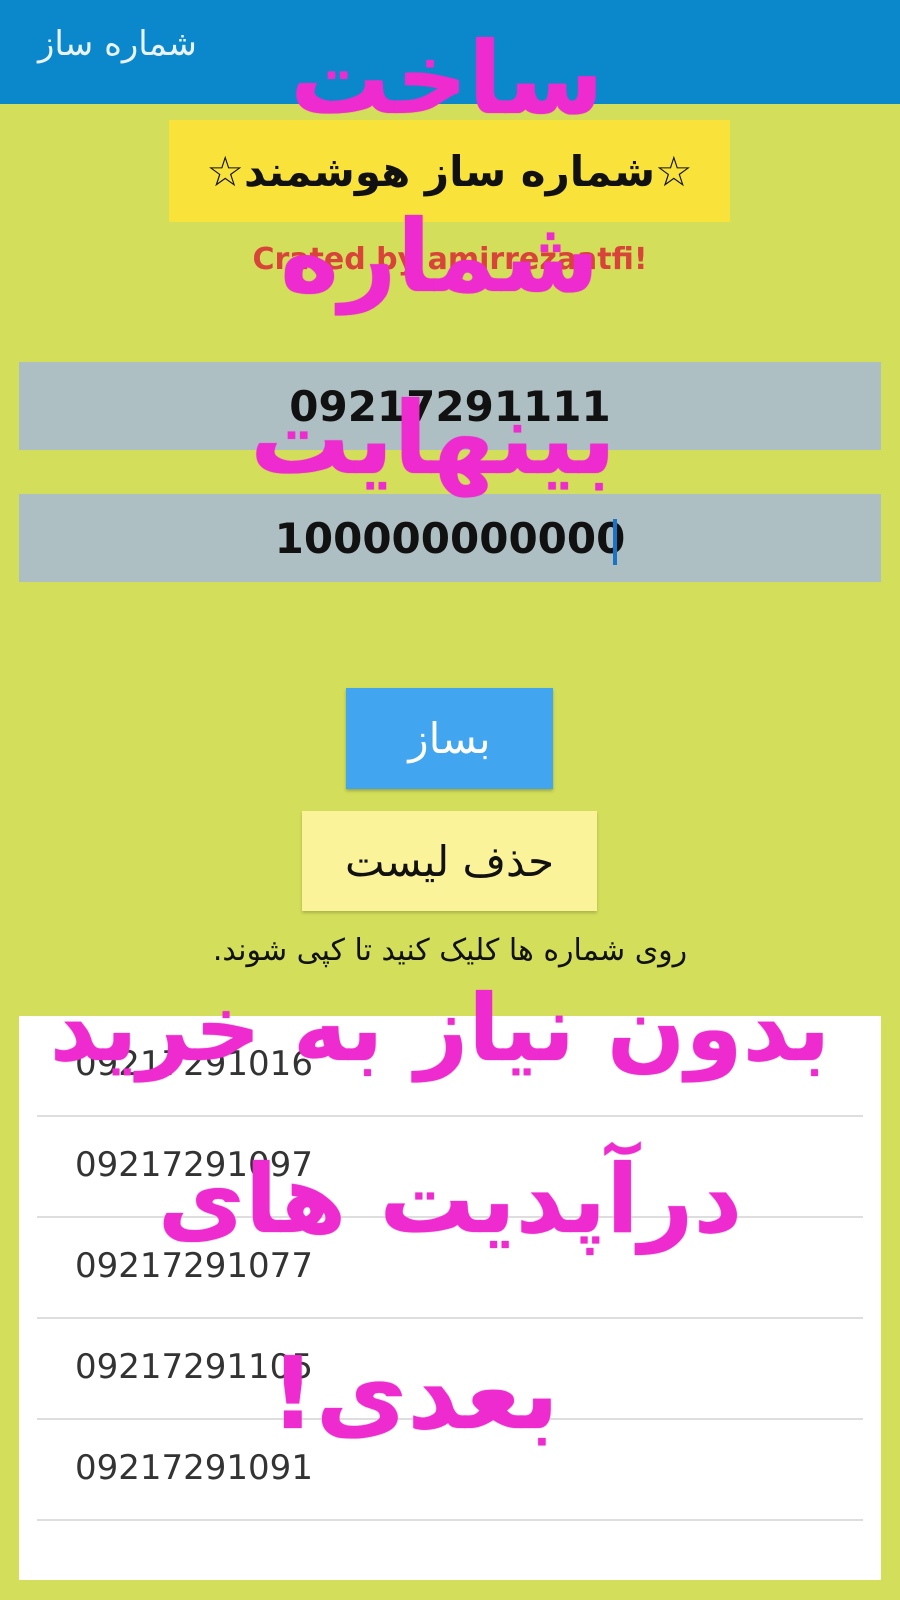 The width and height of the screenshot is (900, 1600). Describe the element at coordinates (117, 44) in the screenshot. I see `app-title: شماره ساز` at that location.